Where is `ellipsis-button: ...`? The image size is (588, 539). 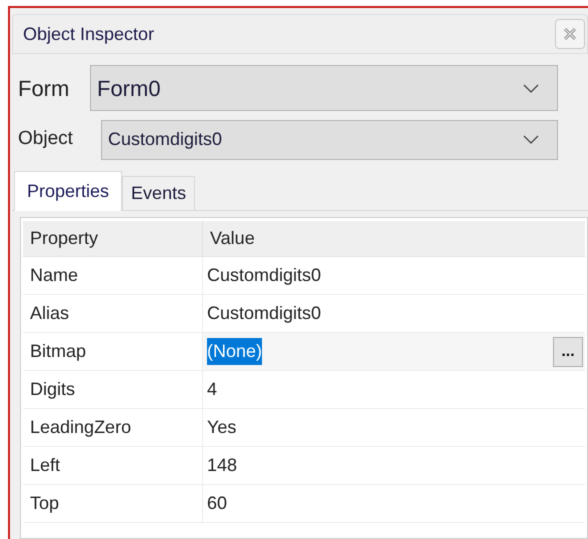 ellipsis-button: ... is located at coordinates (568, 351).